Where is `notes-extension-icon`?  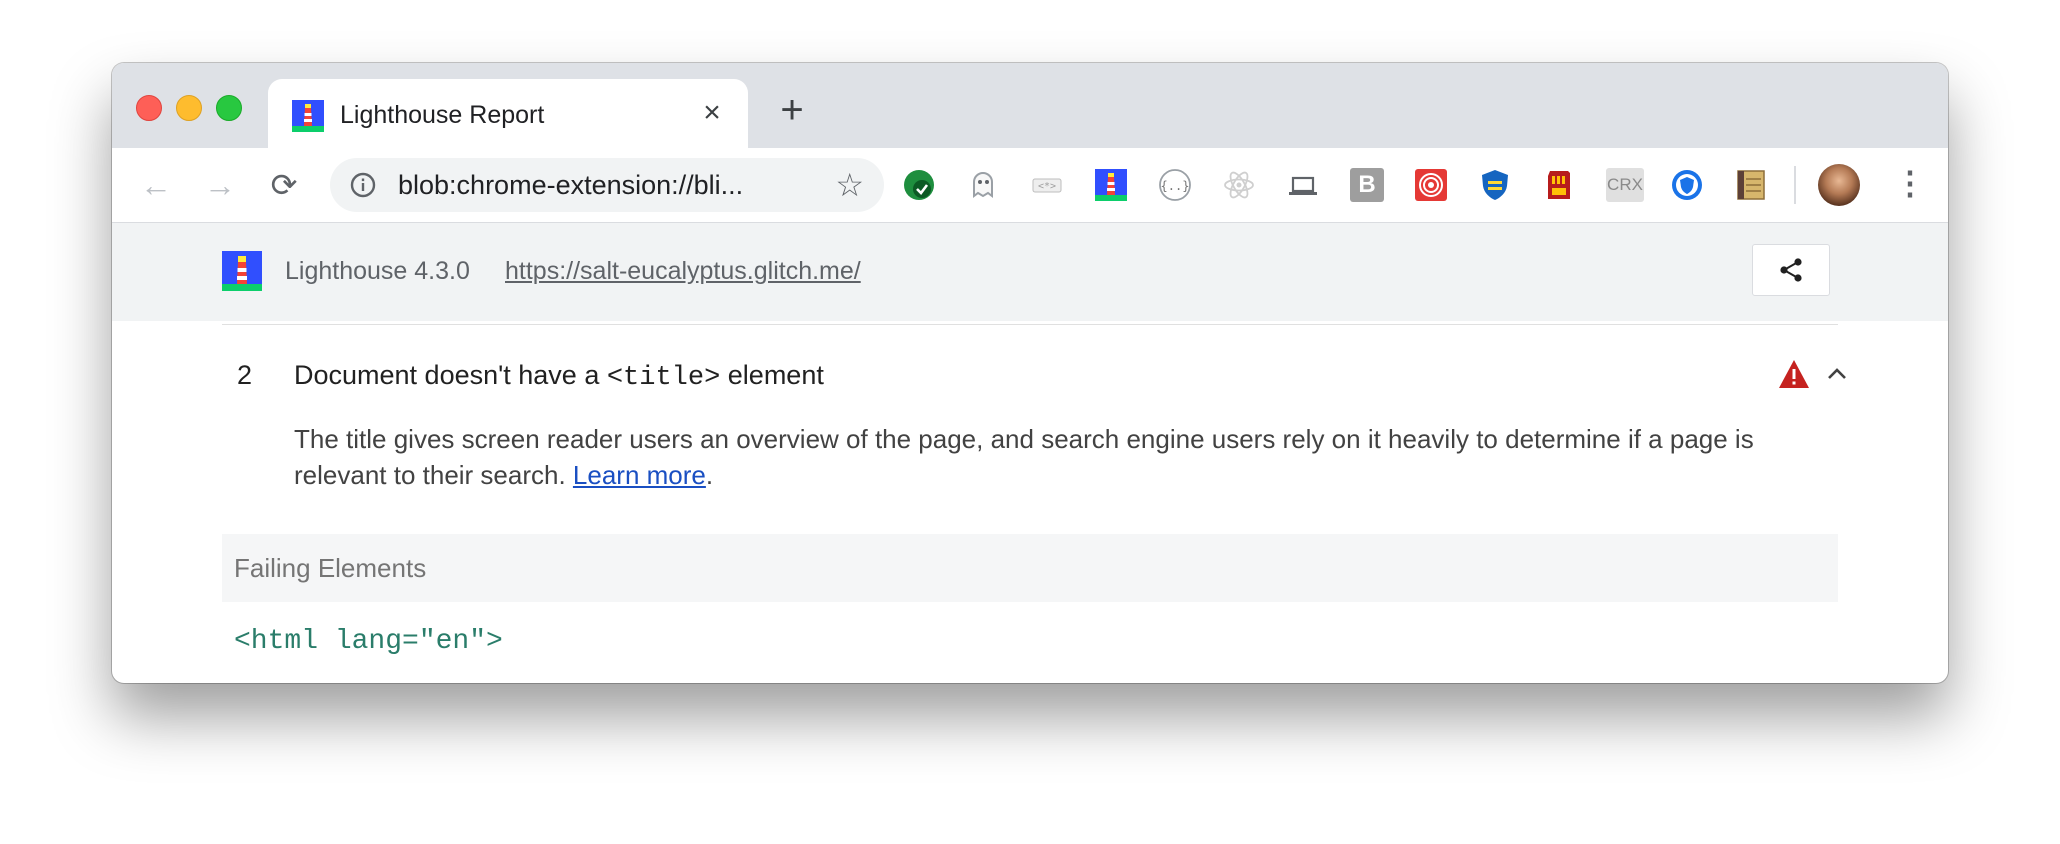
notes-extension-icon is located at coordinates (1751, 185).